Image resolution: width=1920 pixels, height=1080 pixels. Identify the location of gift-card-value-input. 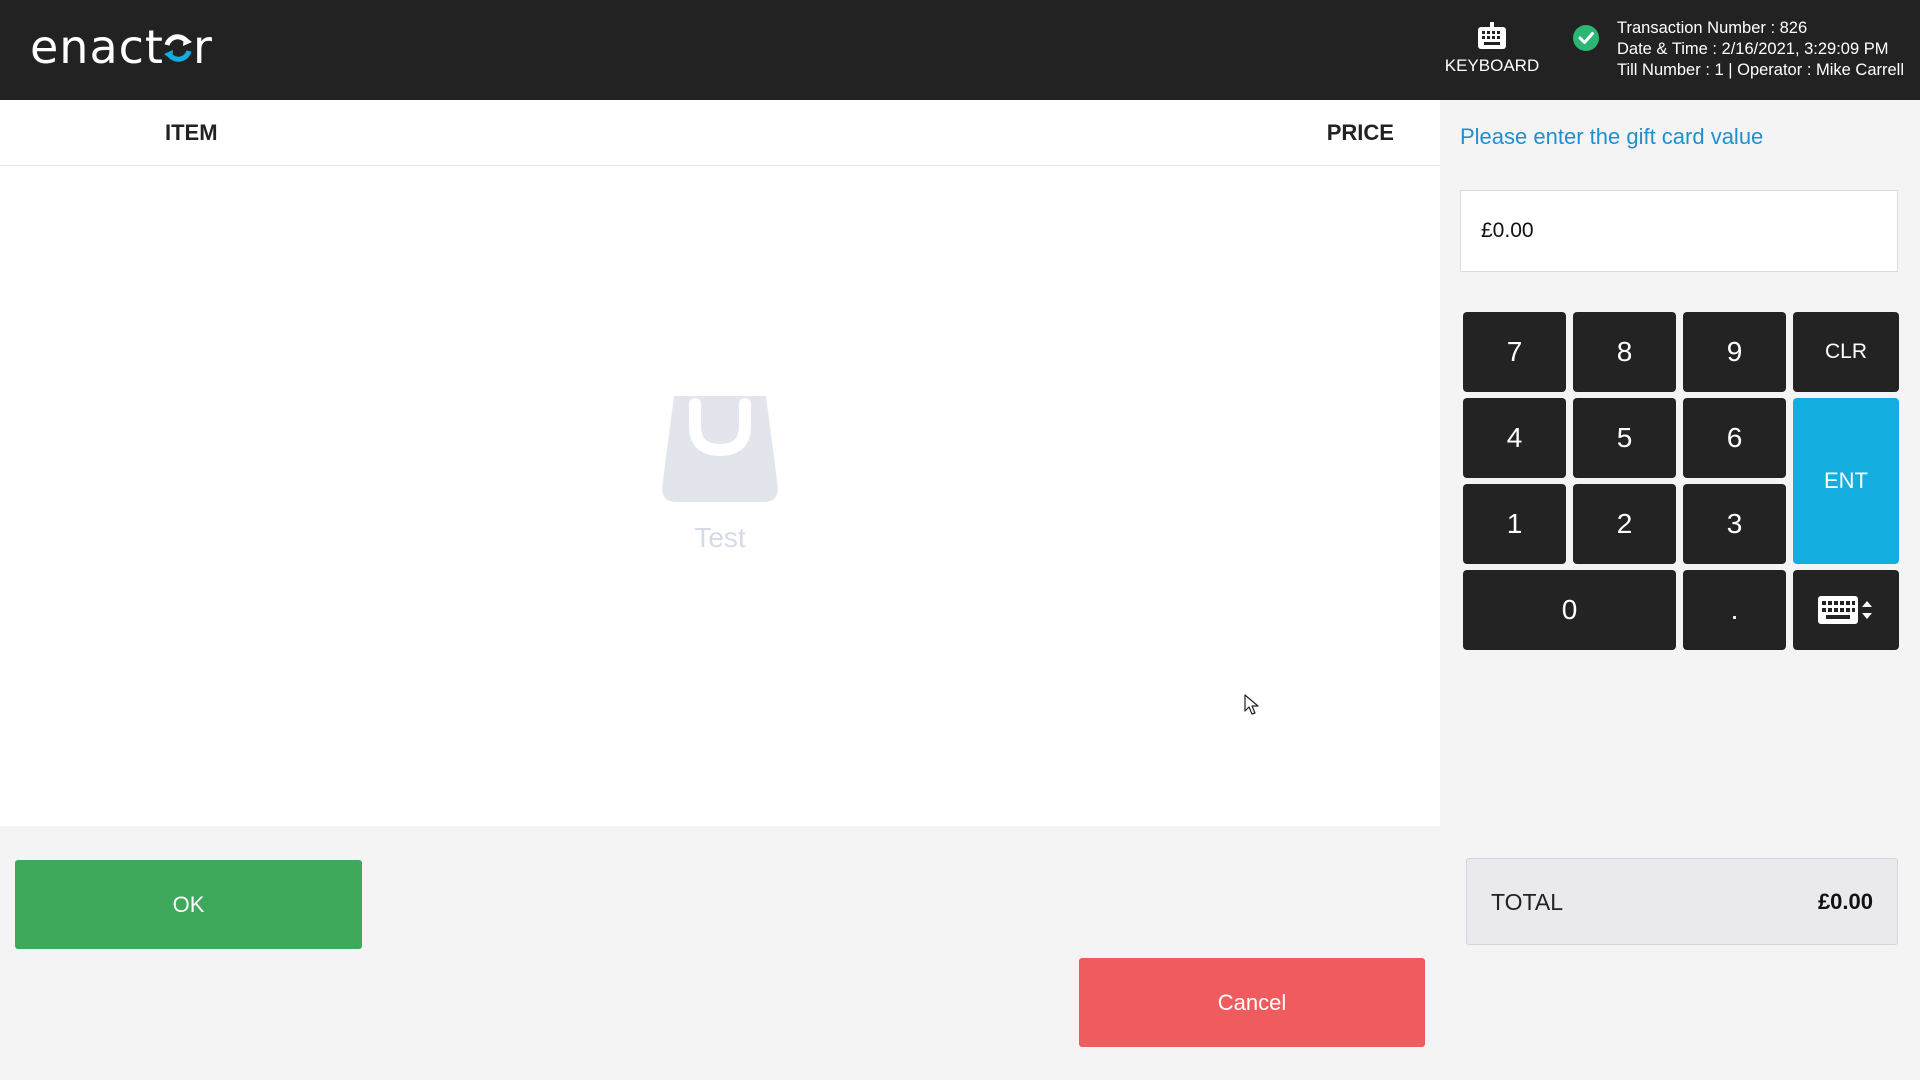
(1679, 231).